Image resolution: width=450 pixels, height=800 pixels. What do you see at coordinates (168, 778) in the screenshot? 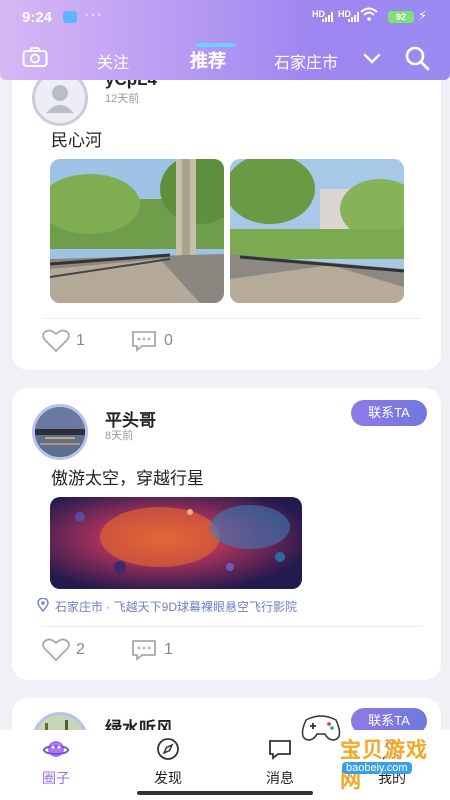
I see `bottom-tab-label: 发现` at bounding box center [168, 778].